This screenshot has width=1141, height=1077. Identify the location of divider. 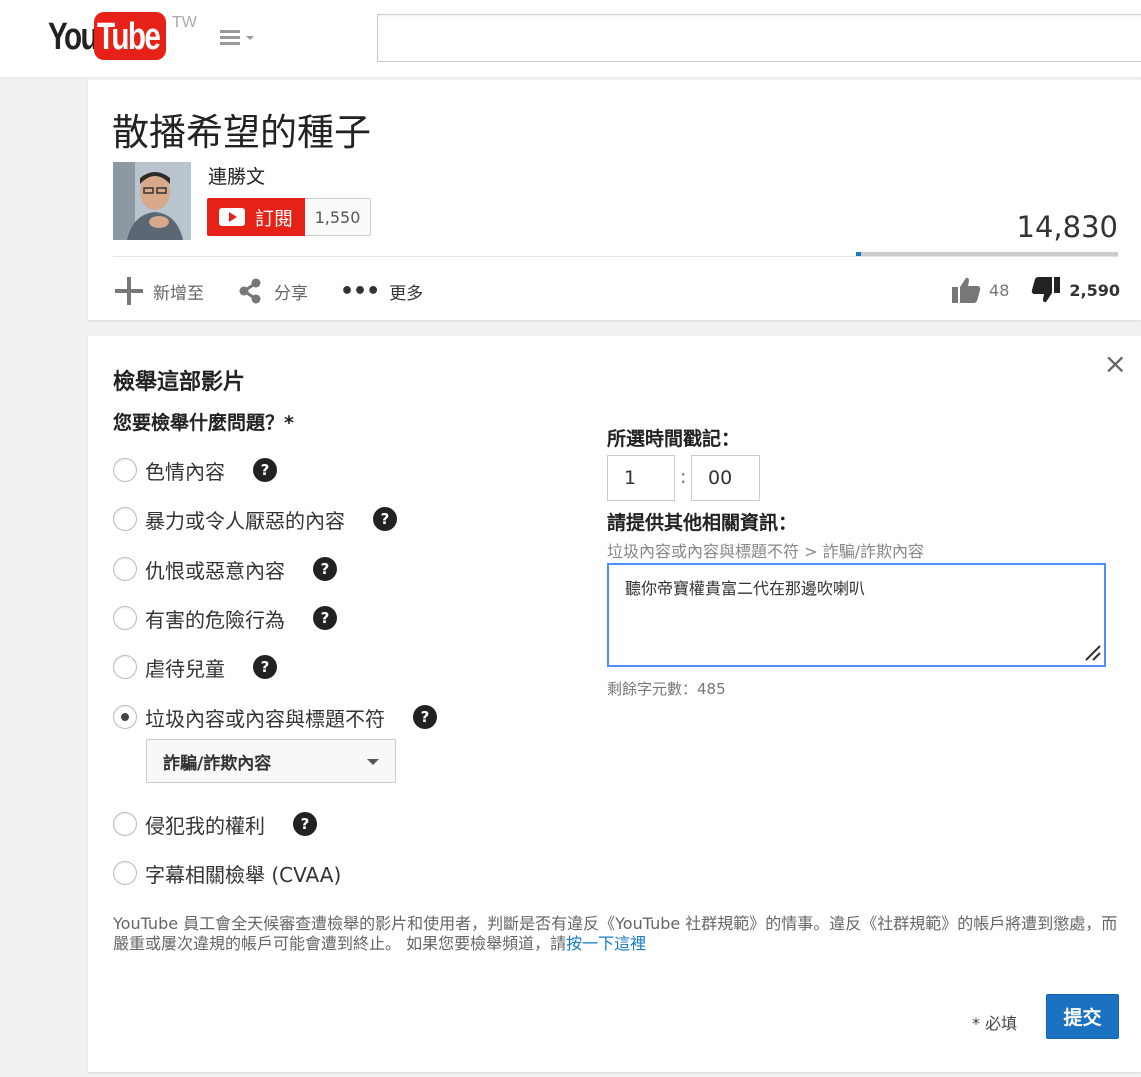
(615, 256).